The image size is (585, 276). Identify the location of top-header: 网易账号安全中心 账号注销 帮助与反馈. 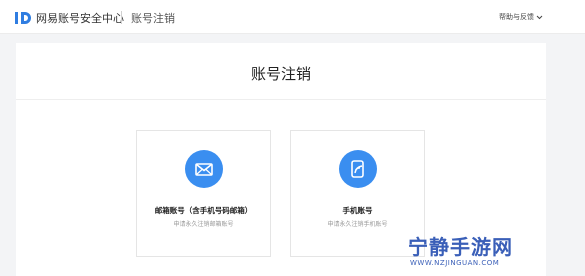
(292, 17).